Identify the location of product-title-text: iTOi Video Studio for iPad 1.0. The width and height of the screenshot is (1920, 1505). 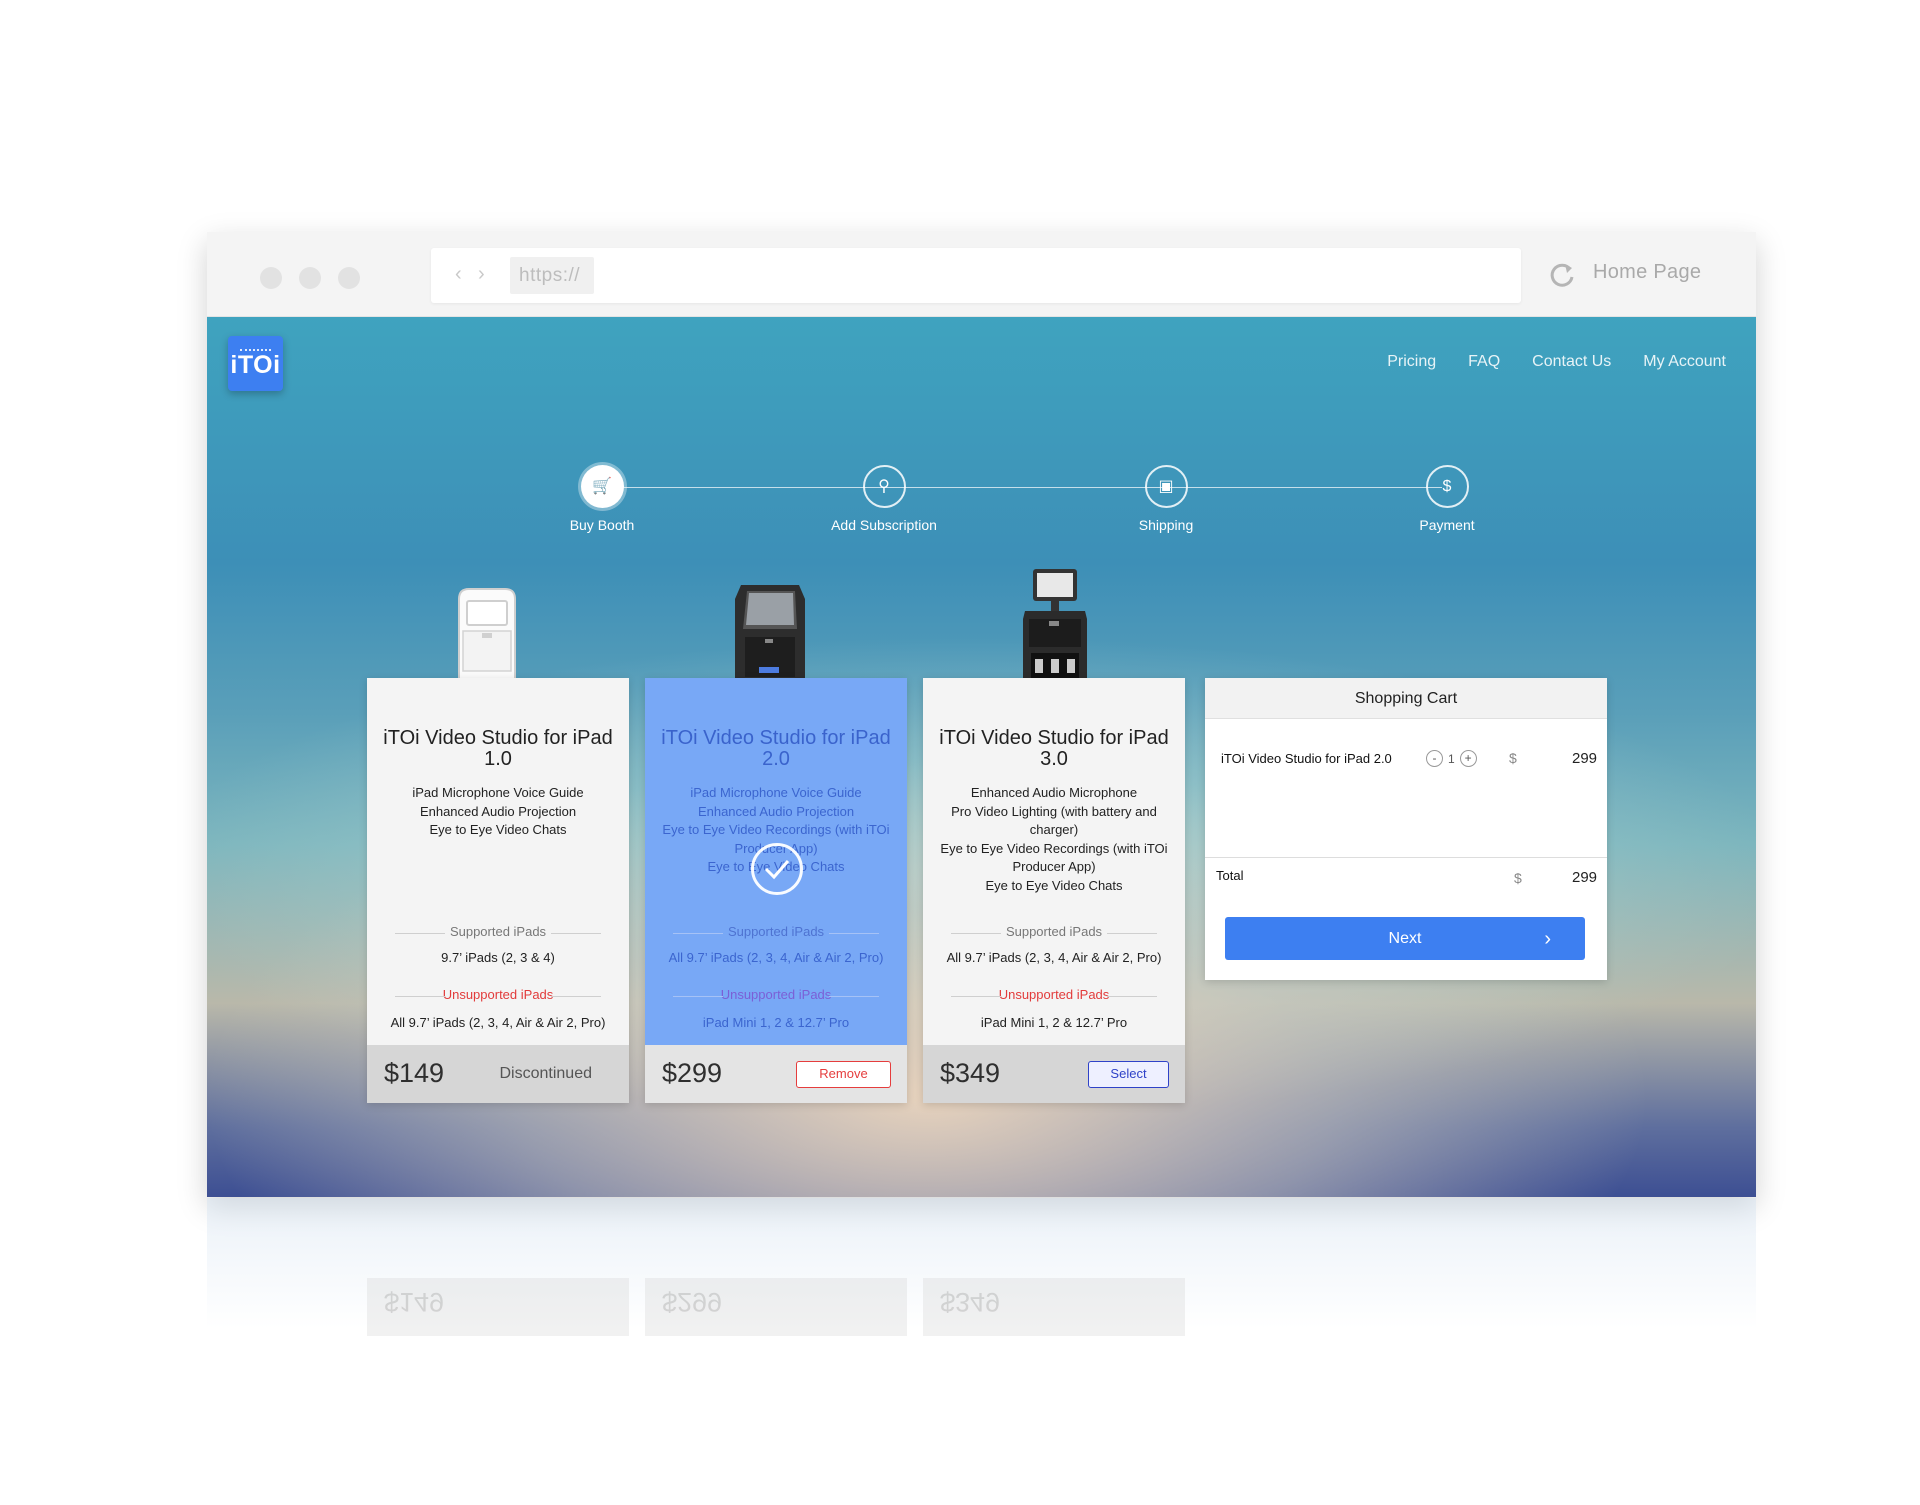
(498, 748).